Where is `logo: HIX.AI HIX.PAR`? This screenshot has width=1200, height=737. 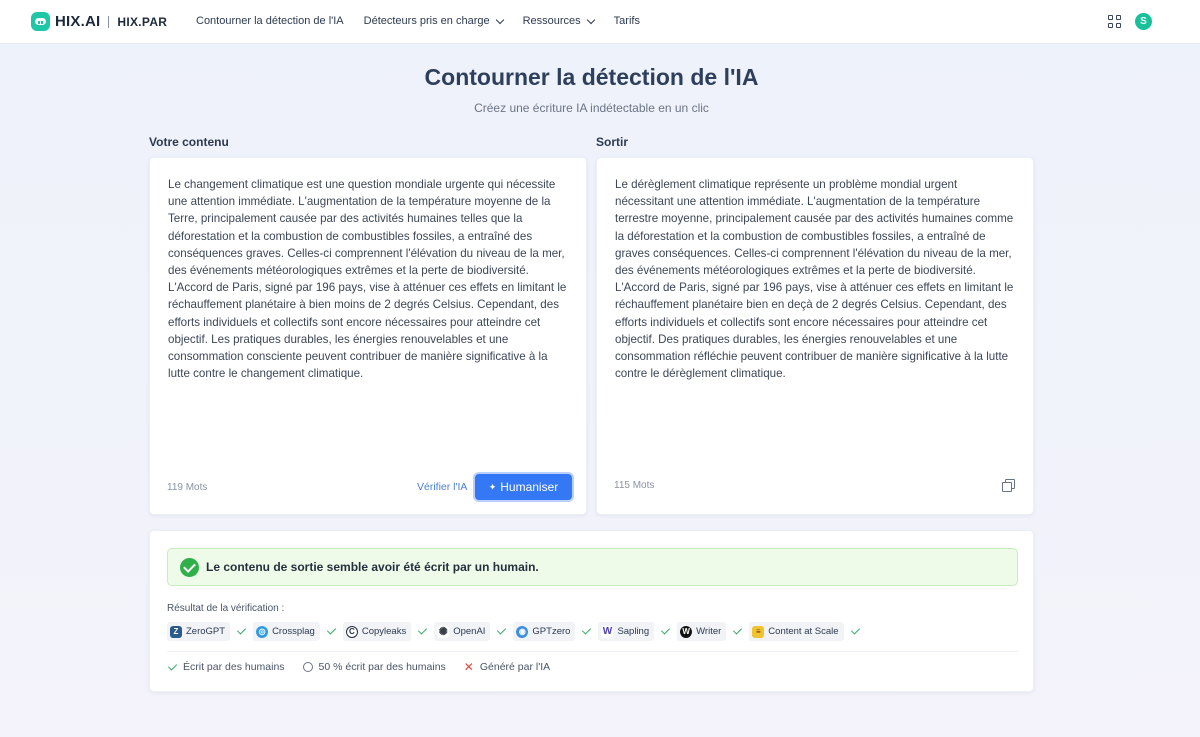 logo: HIX.AI HIX.PAR is located at coordinates (99, 21).